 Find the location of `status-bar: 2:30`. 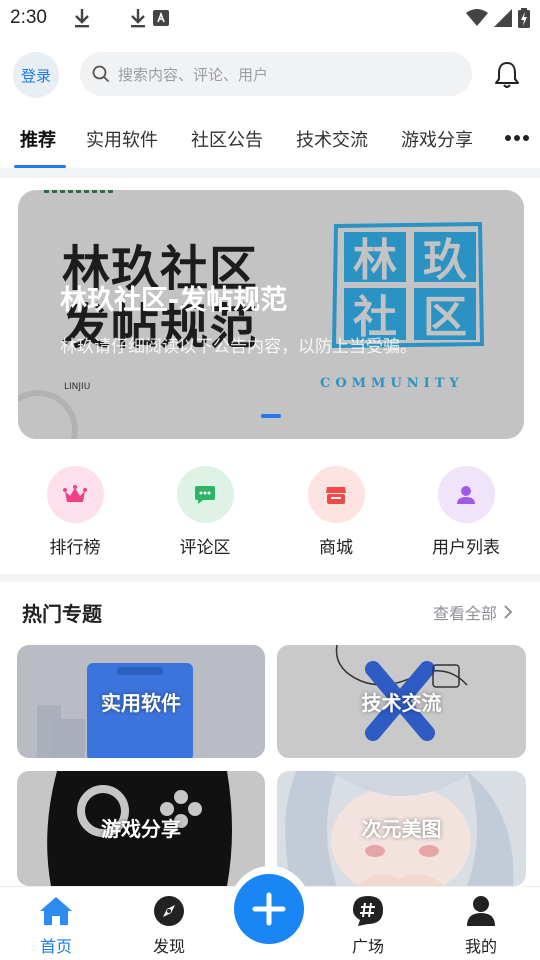

status-bar: 2:30 is located at coordinates (270, 18).